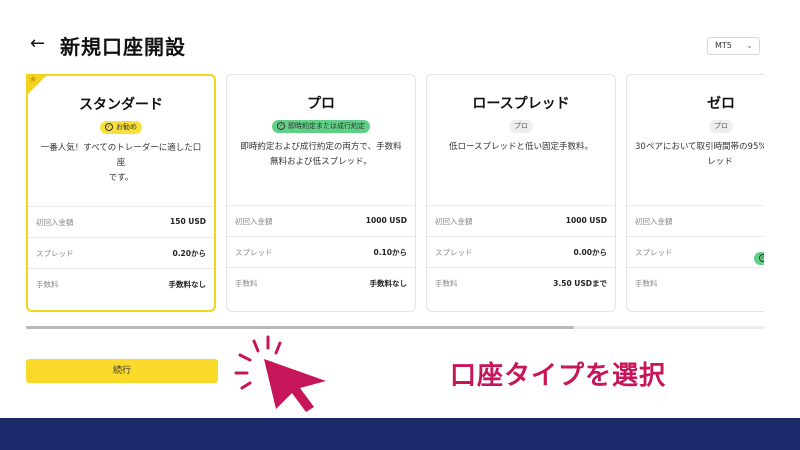 The height and width of the screenshot is (450, 800). I want to click on spec-row-deposit: 初回入金額 150 USD, so click(121, 221).